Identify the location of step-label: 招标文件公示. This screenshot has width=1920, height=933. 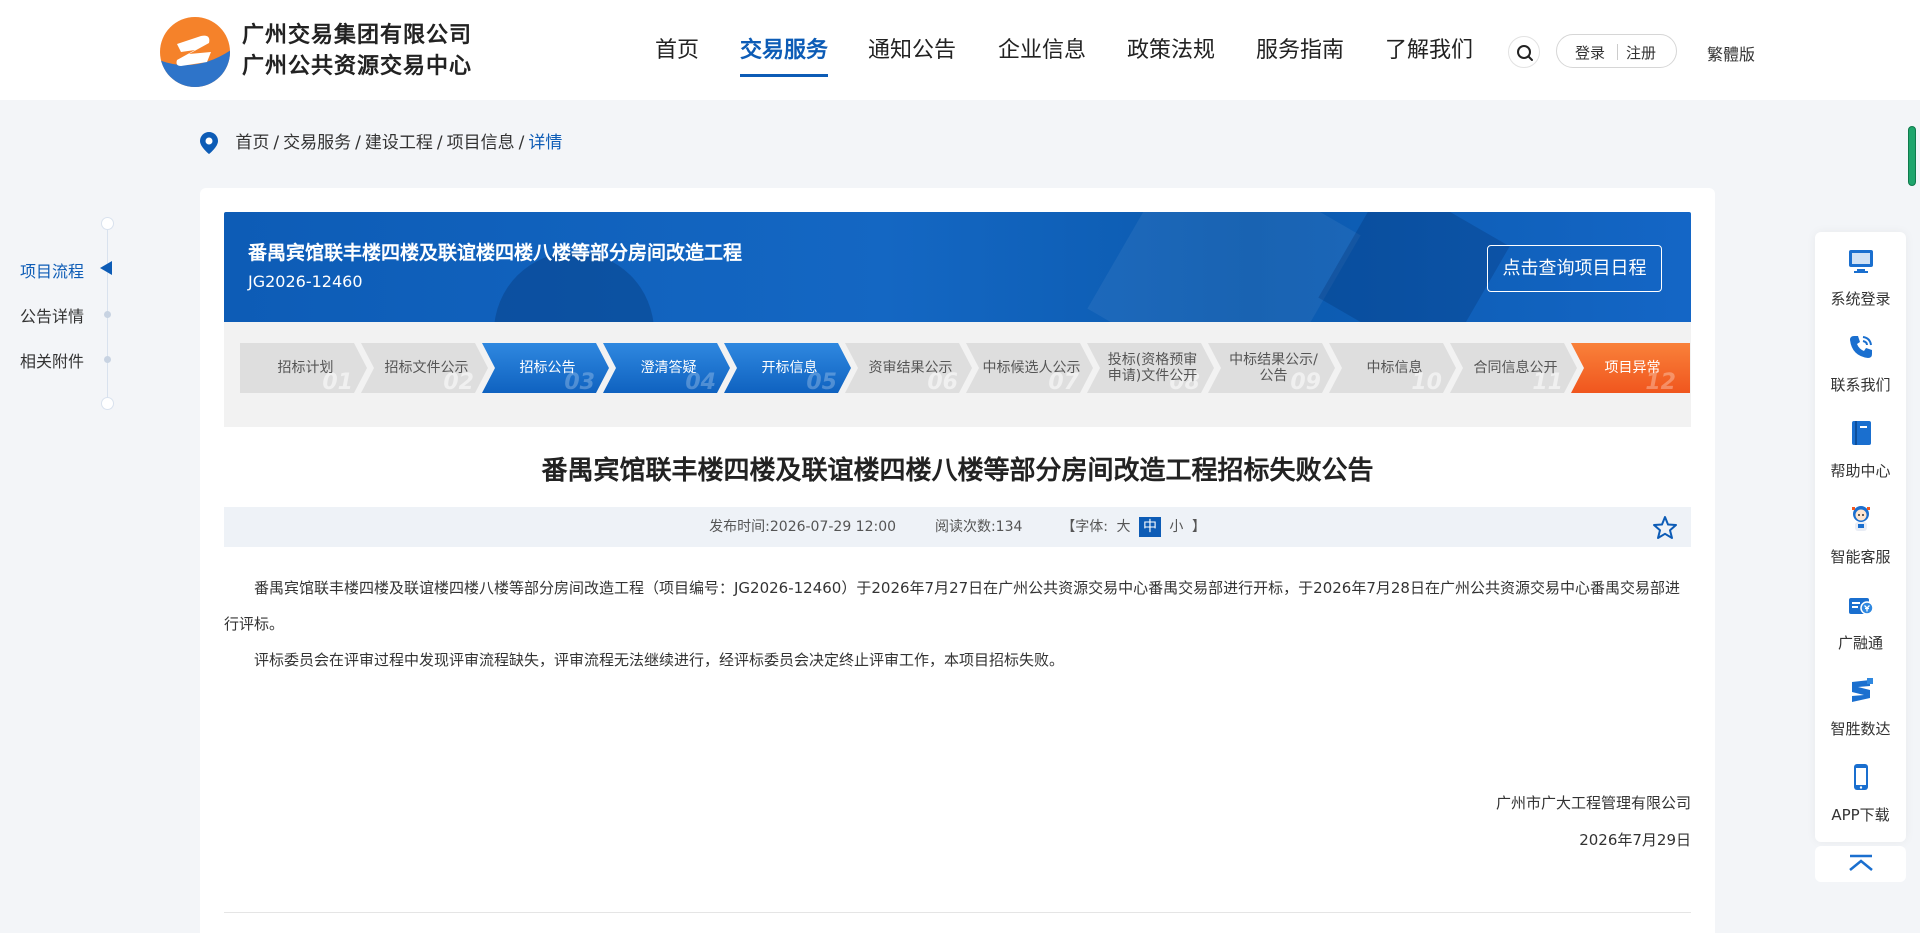
(426, 368).